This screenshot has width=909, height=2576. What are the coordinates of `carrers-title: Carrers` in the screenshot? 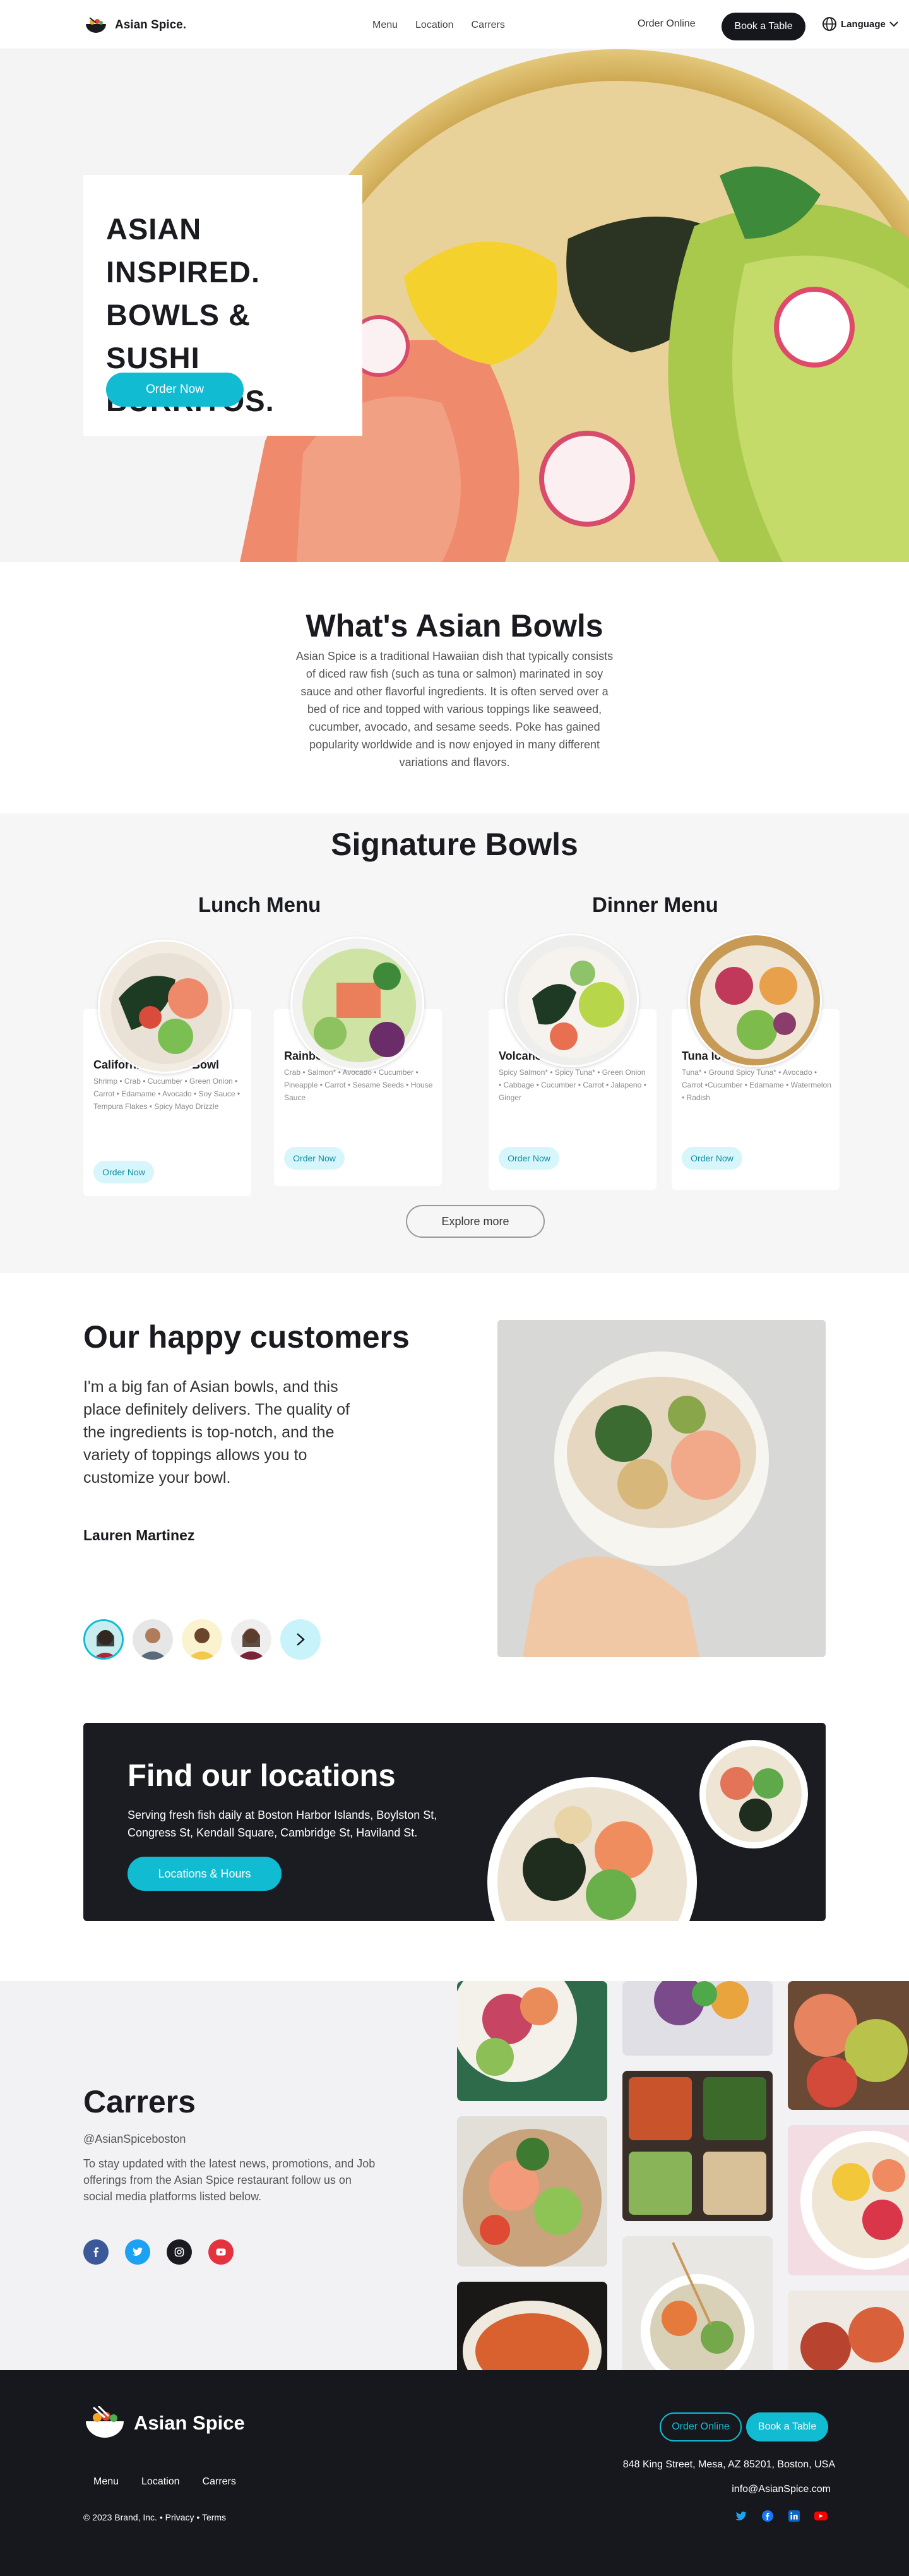 It's located at (139, 2101).